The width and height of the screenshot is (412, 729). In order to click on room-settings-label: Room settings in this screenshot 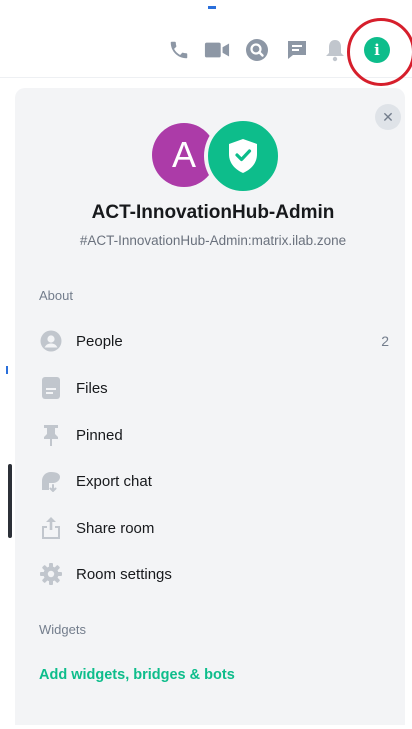, I will do `click(124, 574)`.